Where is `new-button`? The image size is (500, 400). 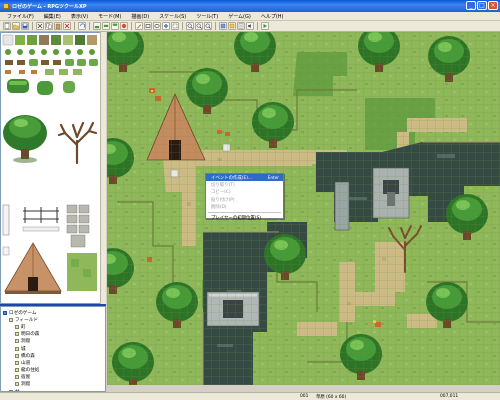 new-button is located at coordinates (7, 26).